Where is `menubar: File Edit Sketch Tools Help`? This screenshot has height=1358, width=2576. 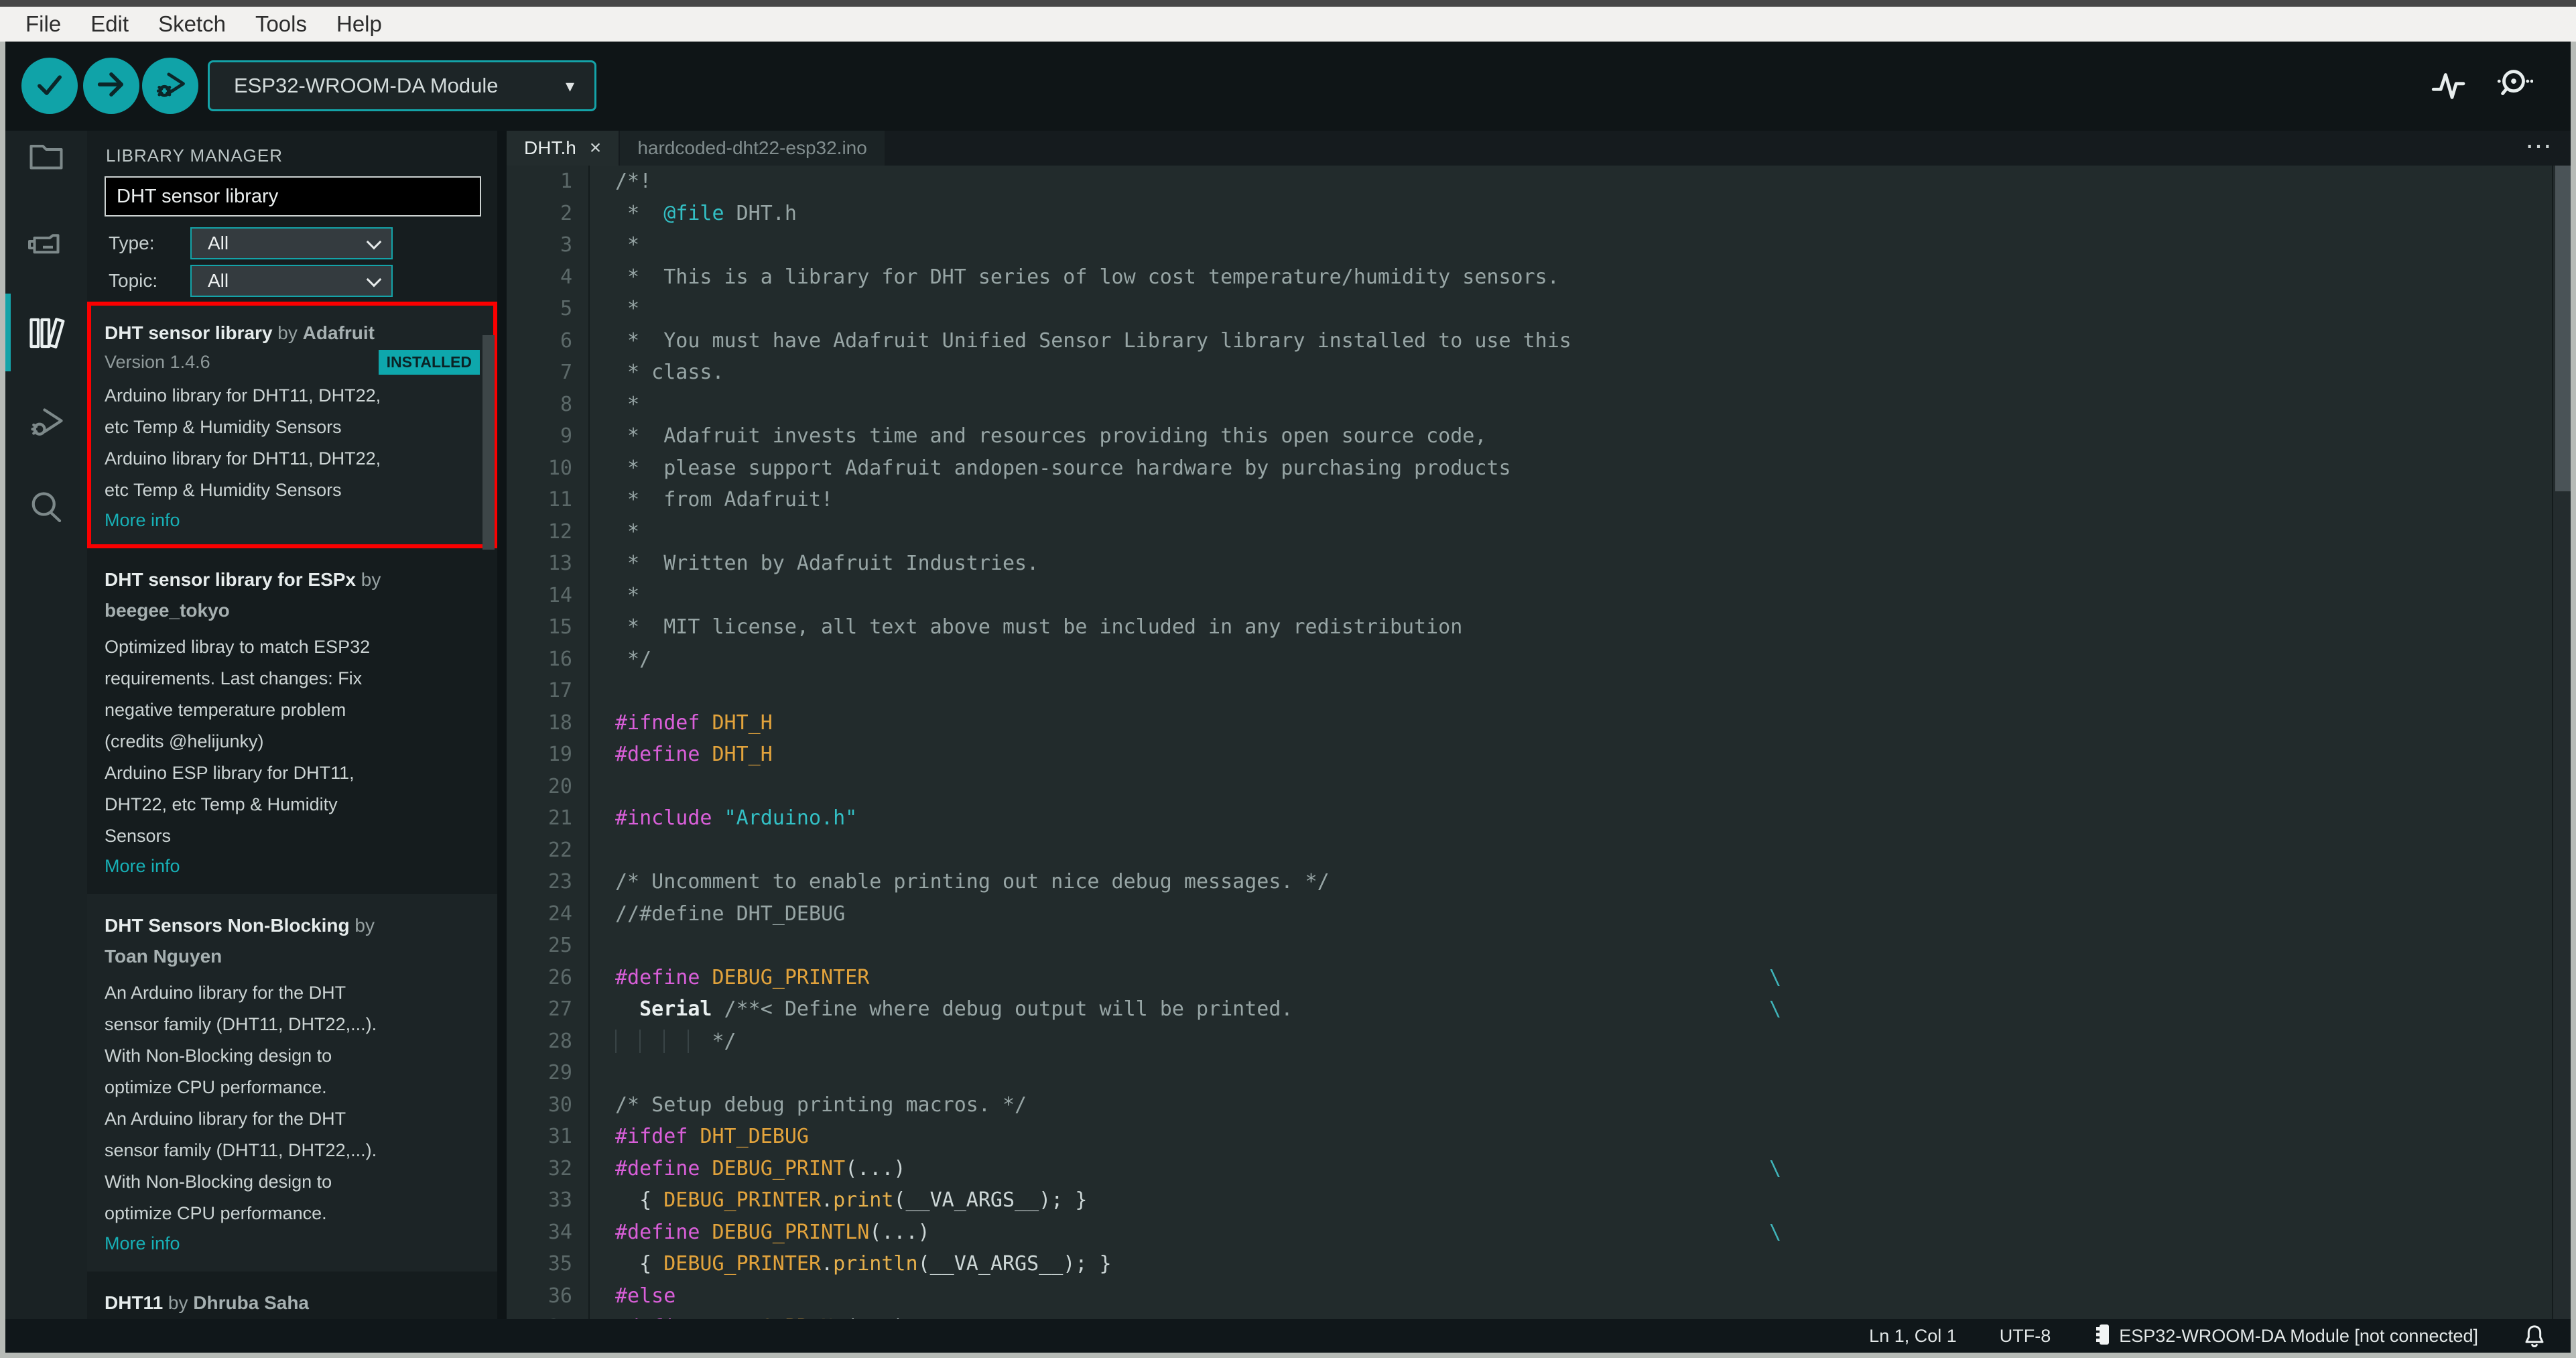 menubar: File Edit Sketch Tools Help is located at coordinates (1288, 24).